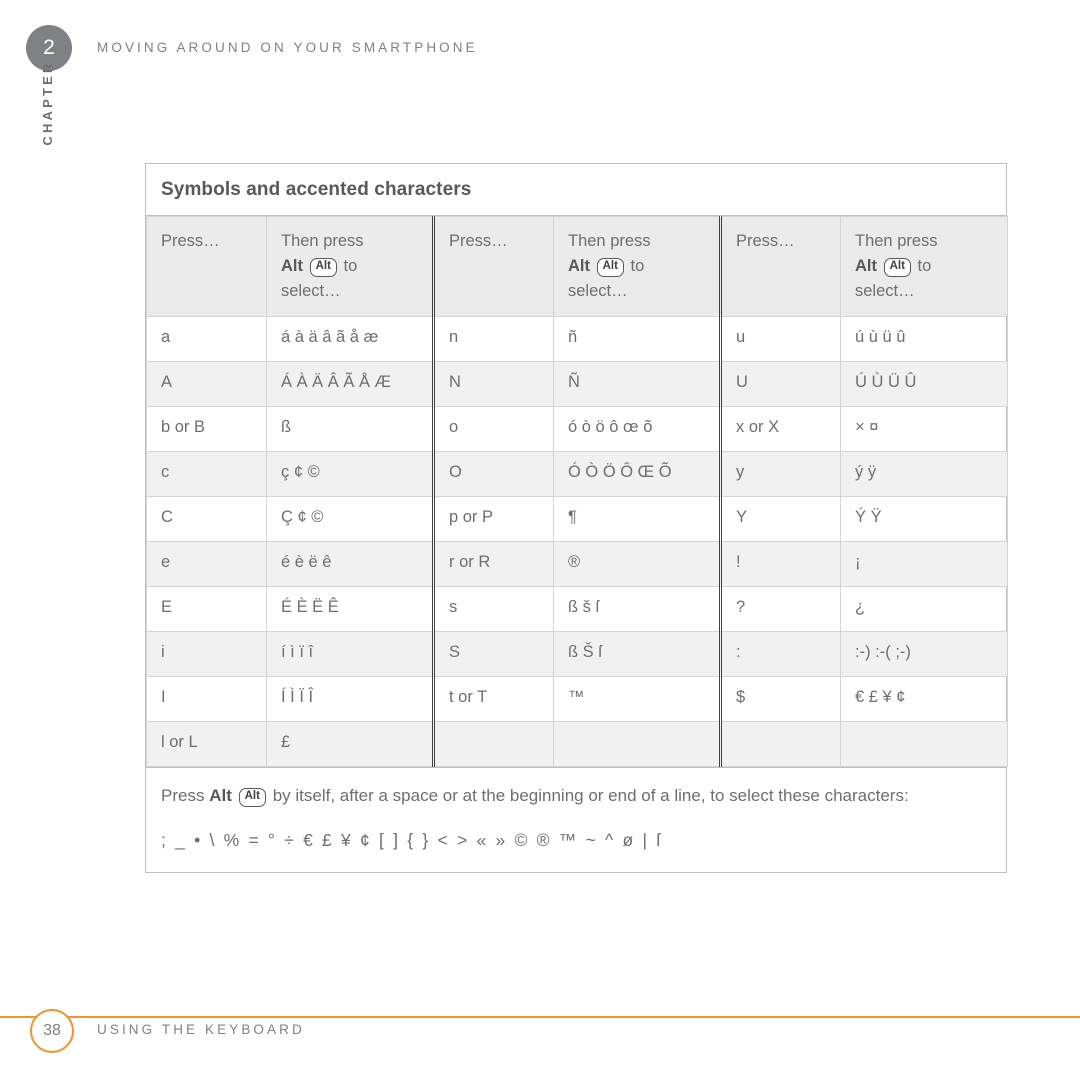  Describe the element at coordinates (350, 384) in the screenshot. I see `cell-value-1: Á À Ä Â Ã Å Æ` at that location.